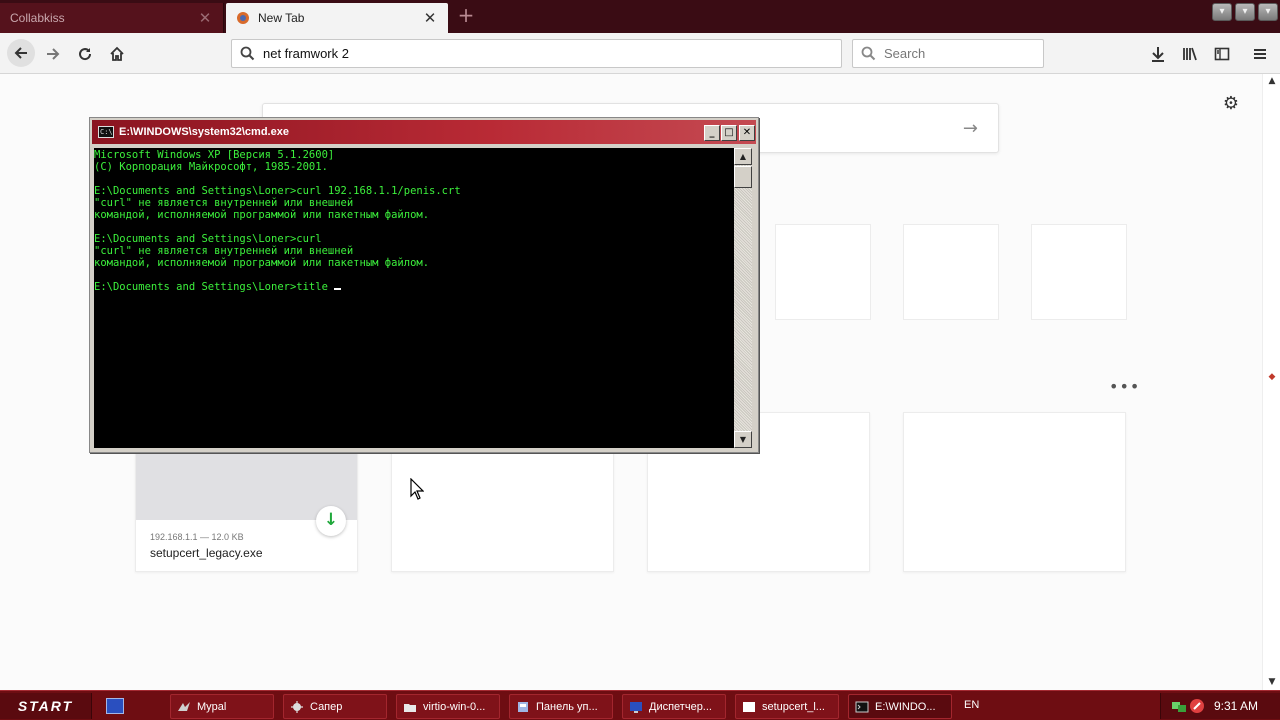 The image size is (1280, 720). I want to click on navigation-toolbar, so click(640, 53).